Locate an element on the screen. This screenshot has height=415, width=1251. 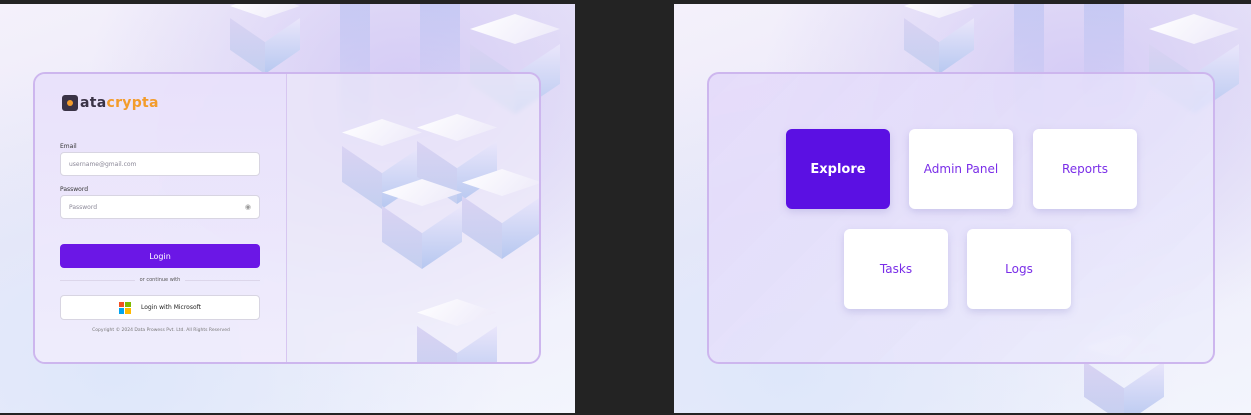
email-field: username@gmail.com is located at coordinates (160, 164).